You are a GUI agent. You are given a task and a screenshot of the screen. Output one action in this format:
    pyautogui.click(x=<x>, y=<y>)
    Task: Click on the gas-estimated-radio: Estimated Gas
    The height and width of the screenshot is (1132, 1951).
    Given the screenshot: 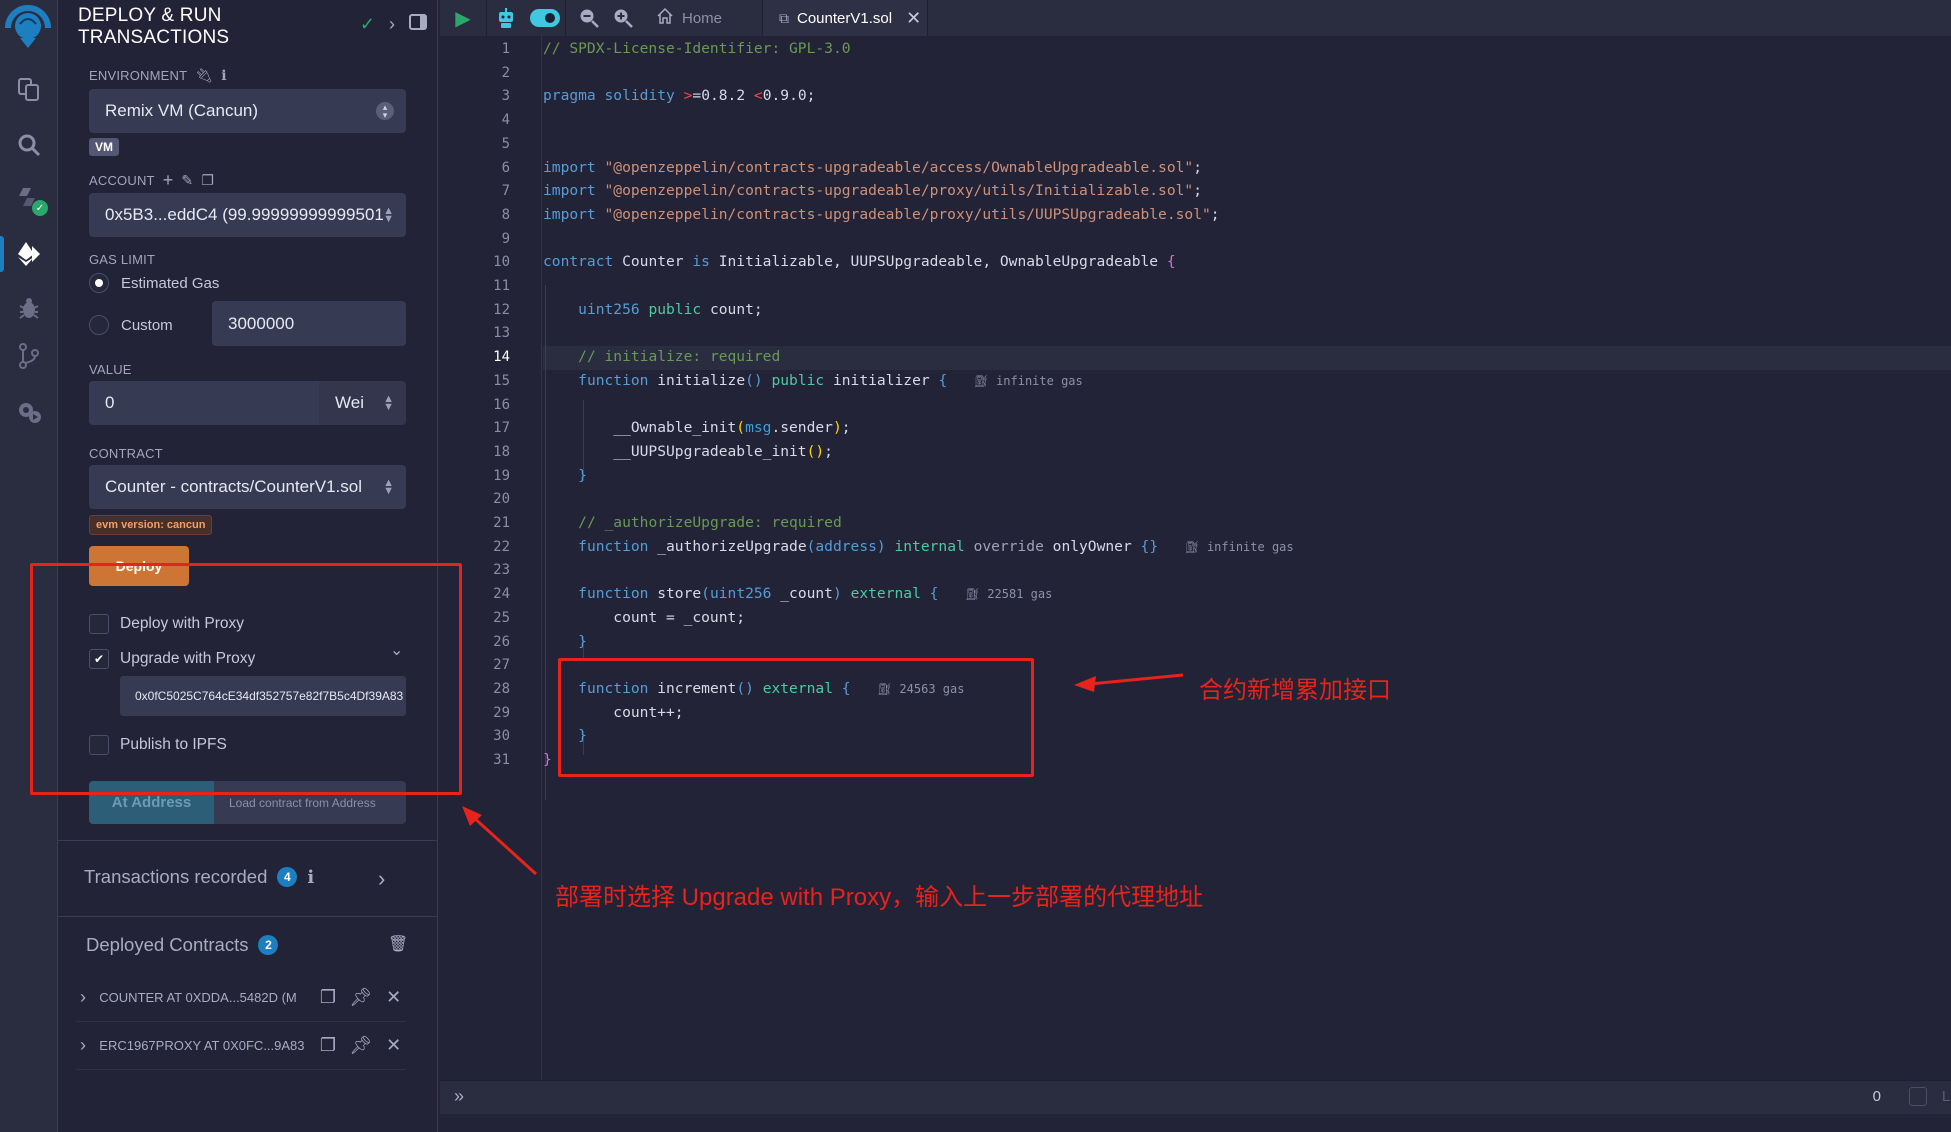 What is the action you would take?
    pyautogui.click(x=154, y=283)
    